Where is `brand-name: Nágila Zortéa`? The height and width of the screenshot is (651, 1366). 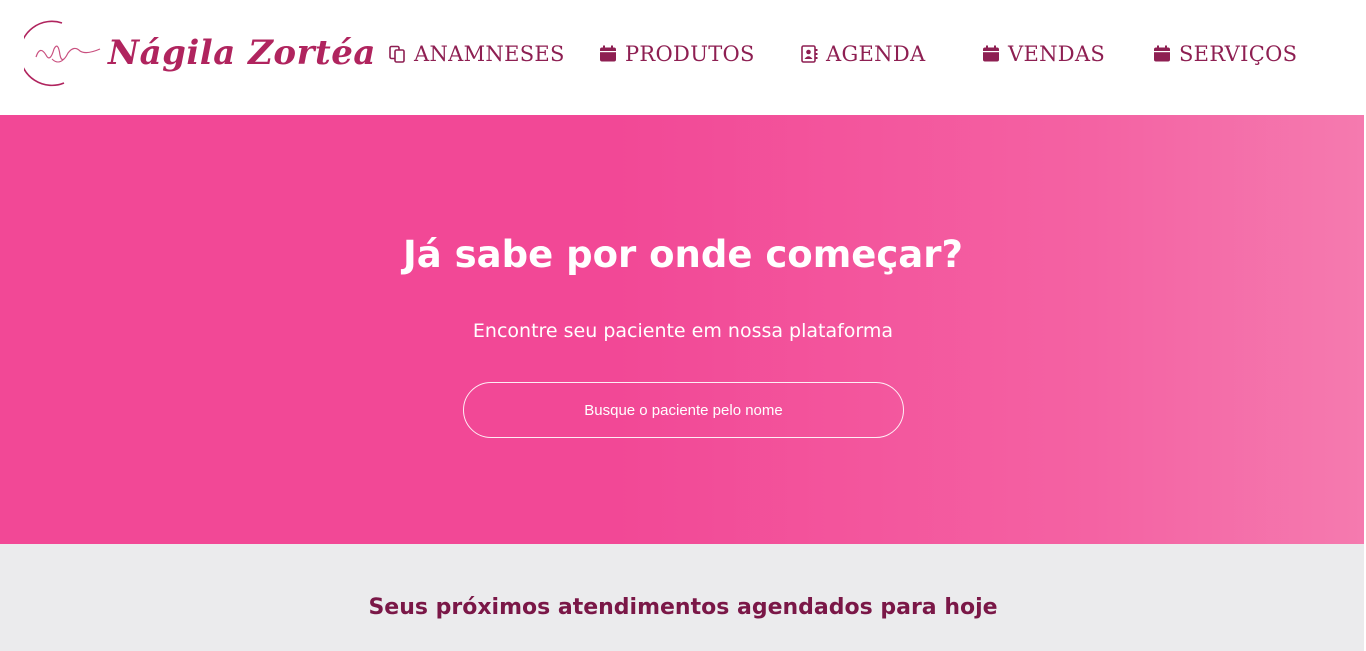 brand-name: Nágila Zortéa is located at coordinates (242, 53).